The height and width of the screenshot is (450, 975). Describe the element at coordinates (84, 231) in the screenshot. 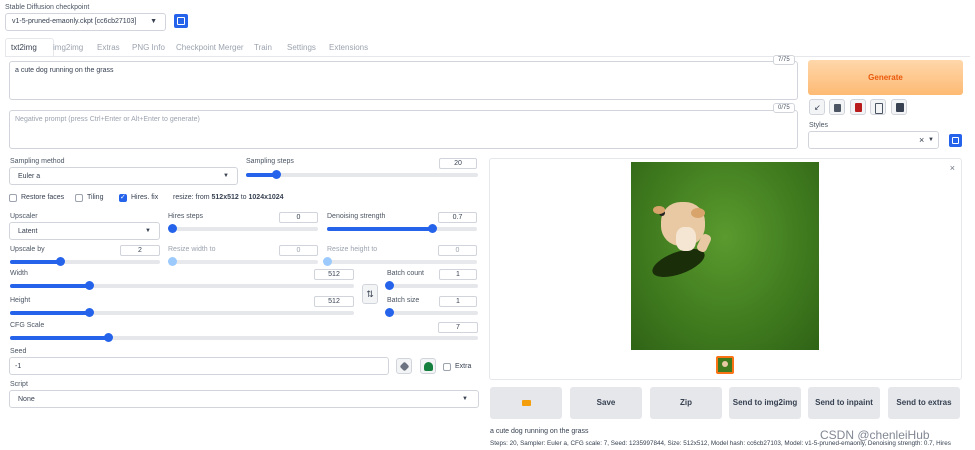

I see `upscaler-select: Latent ▼` at that location.